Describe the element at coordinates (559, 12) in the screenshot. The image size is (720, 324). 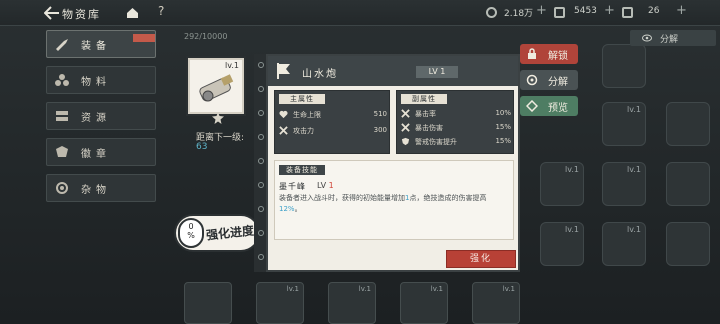
I see `currency-card-icon` at that location.